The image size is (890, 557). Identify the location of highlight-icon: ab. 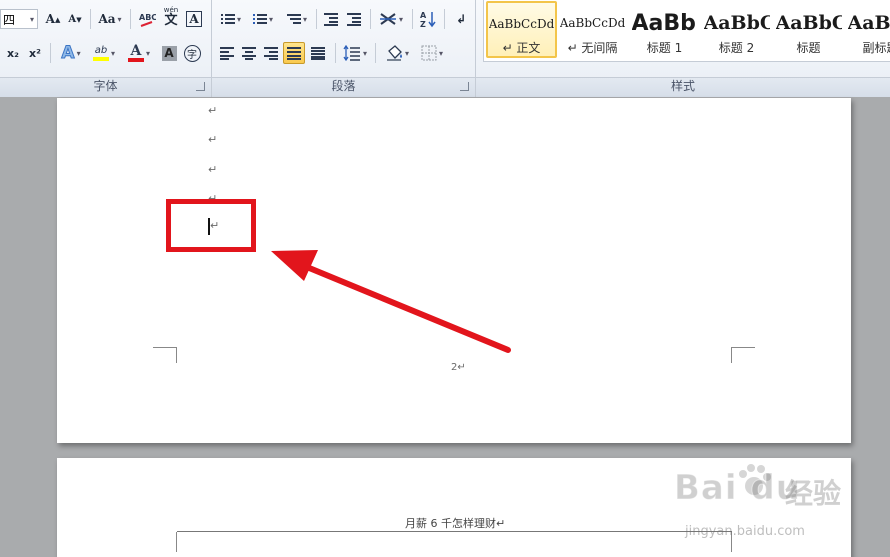
(101, 50).